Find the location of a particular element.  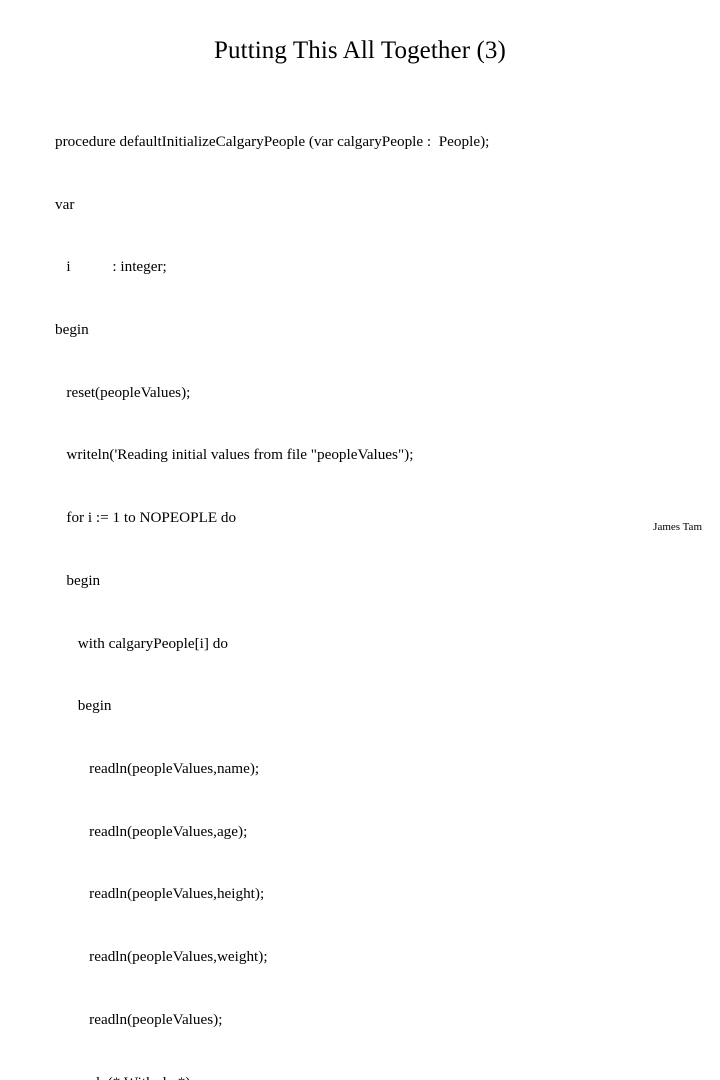

code-line: reset(peopleValues); is located at coordinates (123, 392).